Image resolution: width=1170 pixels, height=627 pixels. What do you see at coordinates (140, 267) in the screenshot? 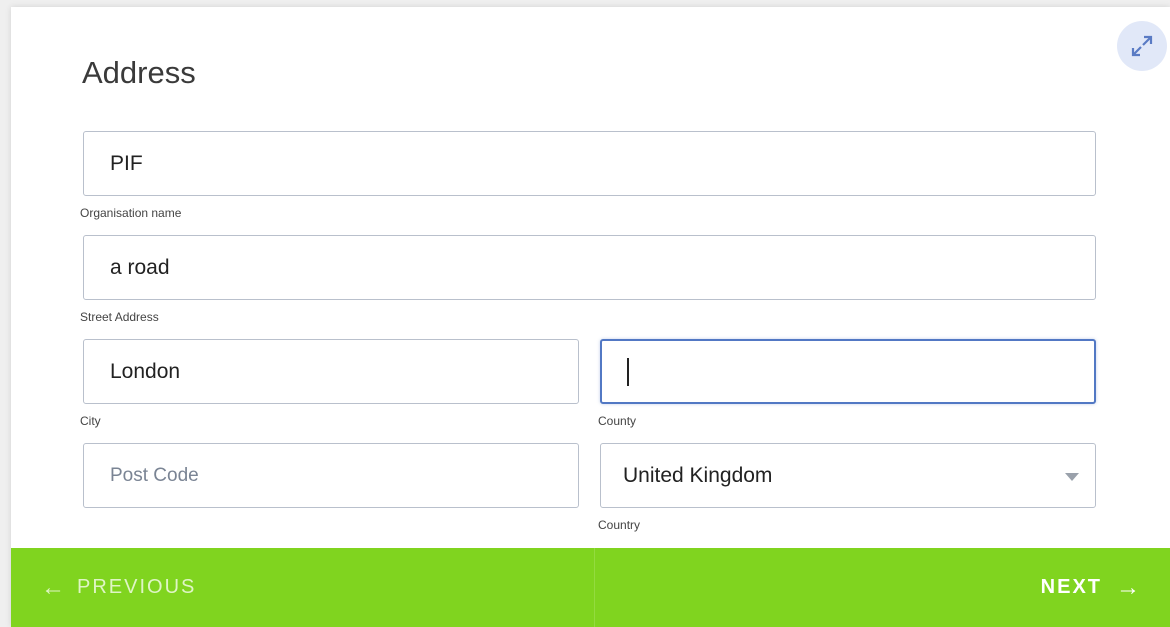
I see `street-address-value: a road` at bounding box center [140, 267].